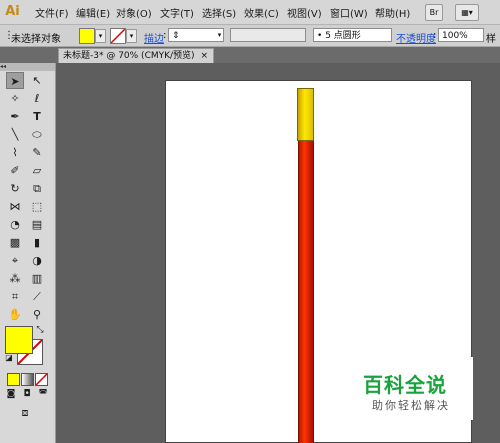 The width and height of the screenshot is (500, 443). What do you see at coordinates (37, 224) in the screenshot?
I see `perspective-grid-tool-icon: ▤` at bounding box center [37, 224].